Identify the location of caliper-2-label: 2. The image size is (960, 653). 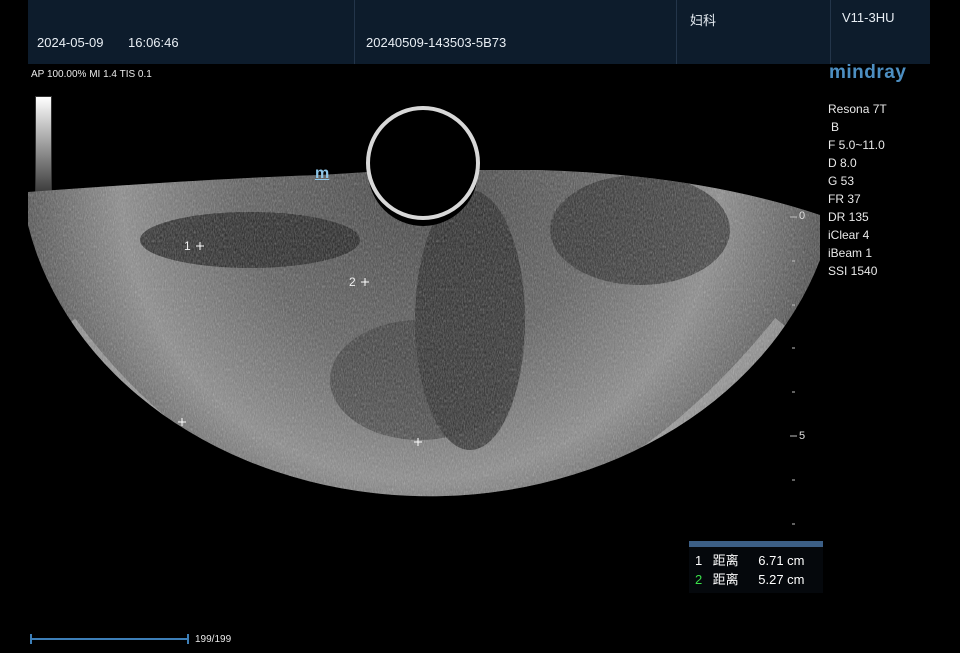
(352, 282).